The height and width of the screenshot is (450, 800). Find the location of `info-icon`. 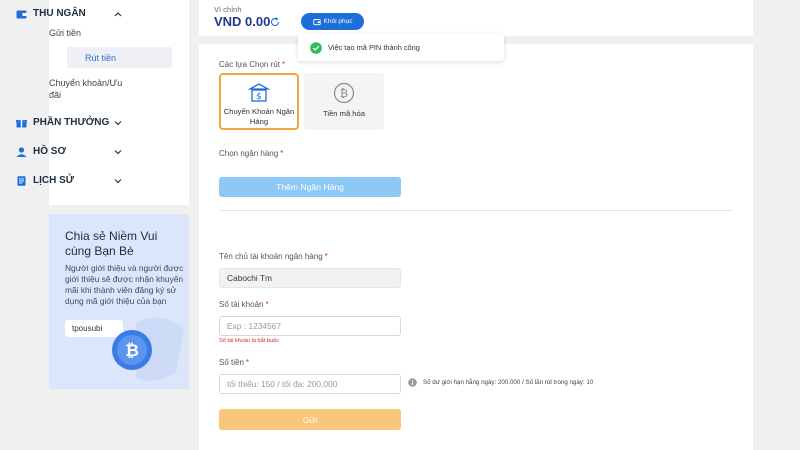

info-icon is located at coordinates (412, 382).